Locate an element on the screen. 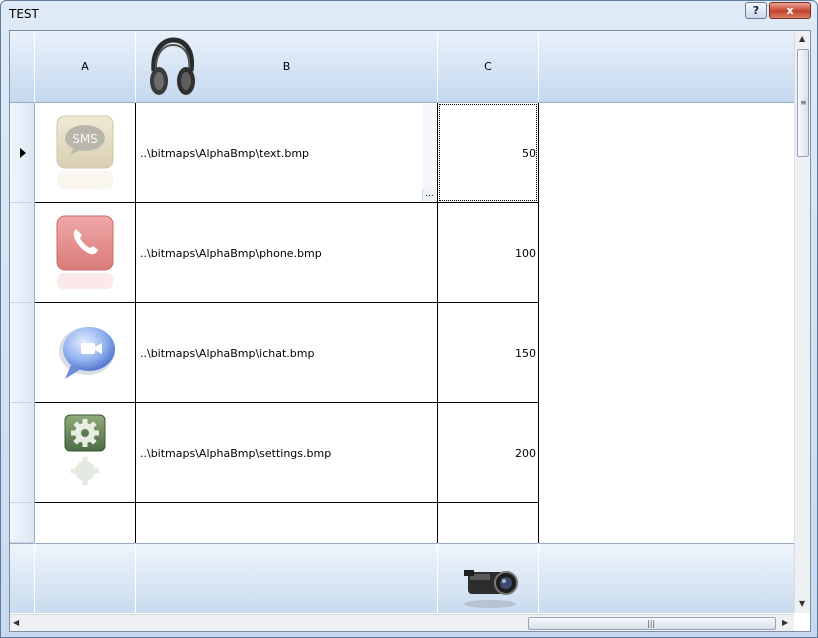 The height and width of the screenshot is (638, 818). cell-c: 100 is located at coordinates (488, 253).